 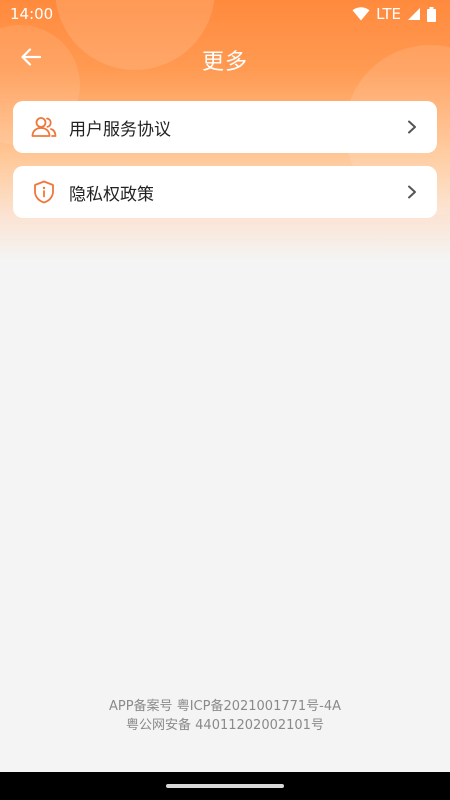 What do you see at coordinates (44, 192) in the screenshot?
I see `shield-info-icon` at bounding box center [44, 192].